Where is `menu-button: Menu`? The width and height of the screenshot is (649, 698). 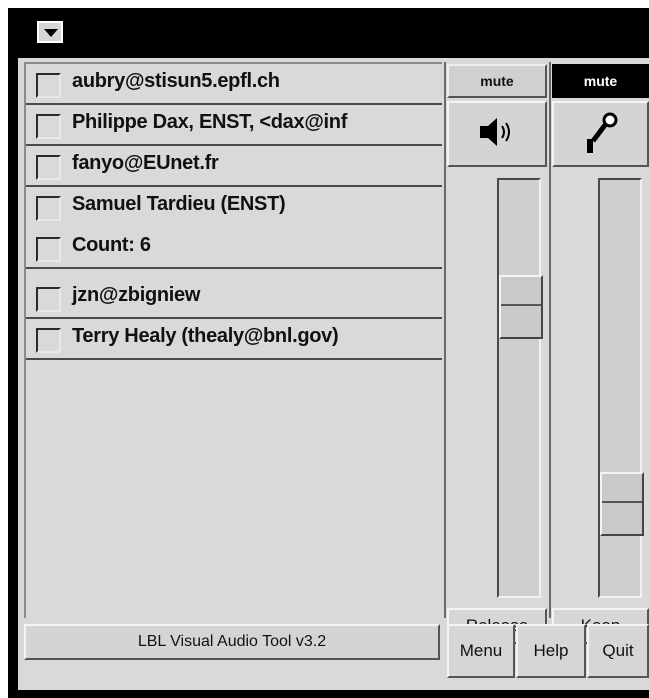
menu-button: Menu is located at coordinates (481, 651).